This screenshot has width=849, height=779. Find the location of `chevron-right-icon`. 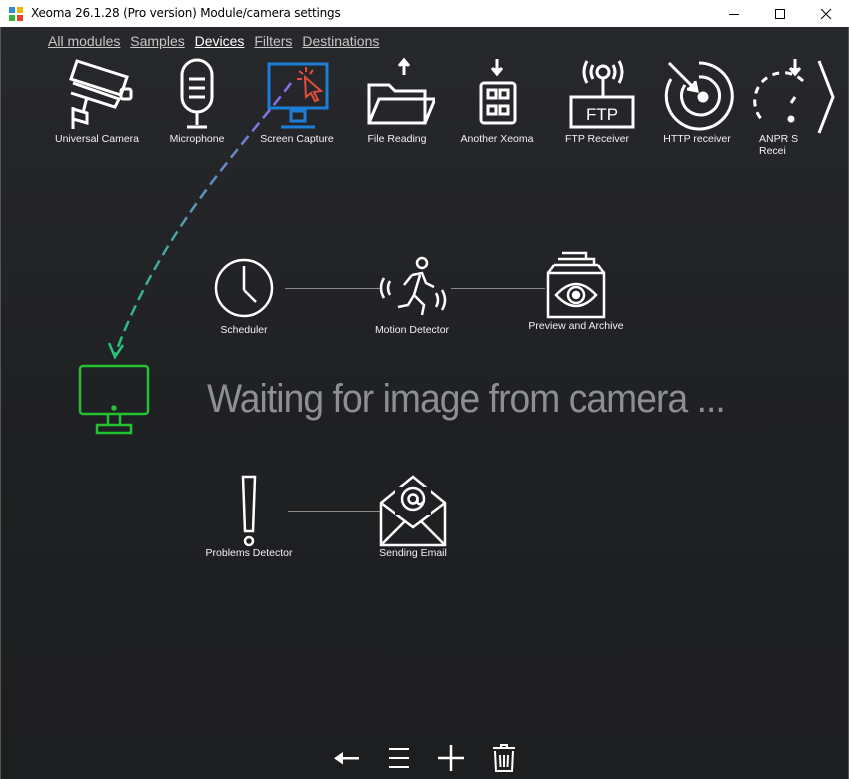

chevron-right-icon is located at coordinates (826, 97).